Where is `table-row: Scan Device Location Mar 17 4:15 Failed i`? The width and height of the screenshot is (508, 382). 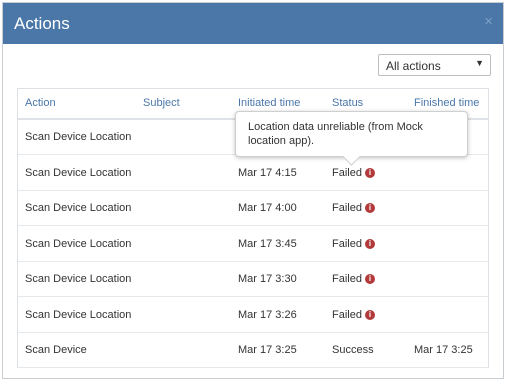 table-row: Scan Device Location Mar 17 4:15 Failed i is located at coordinates (253, 173).